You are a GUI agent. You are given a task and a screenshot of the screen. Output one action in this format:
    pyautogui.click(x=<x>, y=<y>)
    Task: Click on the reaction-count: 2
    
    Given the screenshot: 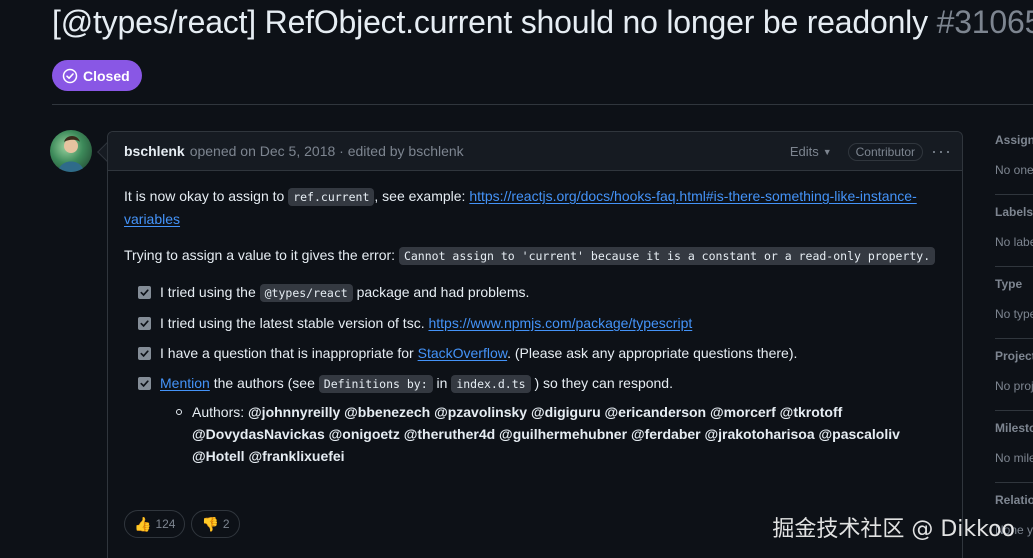 What is the action you would take?
    pyautogui.click(x=226, y=524)
    